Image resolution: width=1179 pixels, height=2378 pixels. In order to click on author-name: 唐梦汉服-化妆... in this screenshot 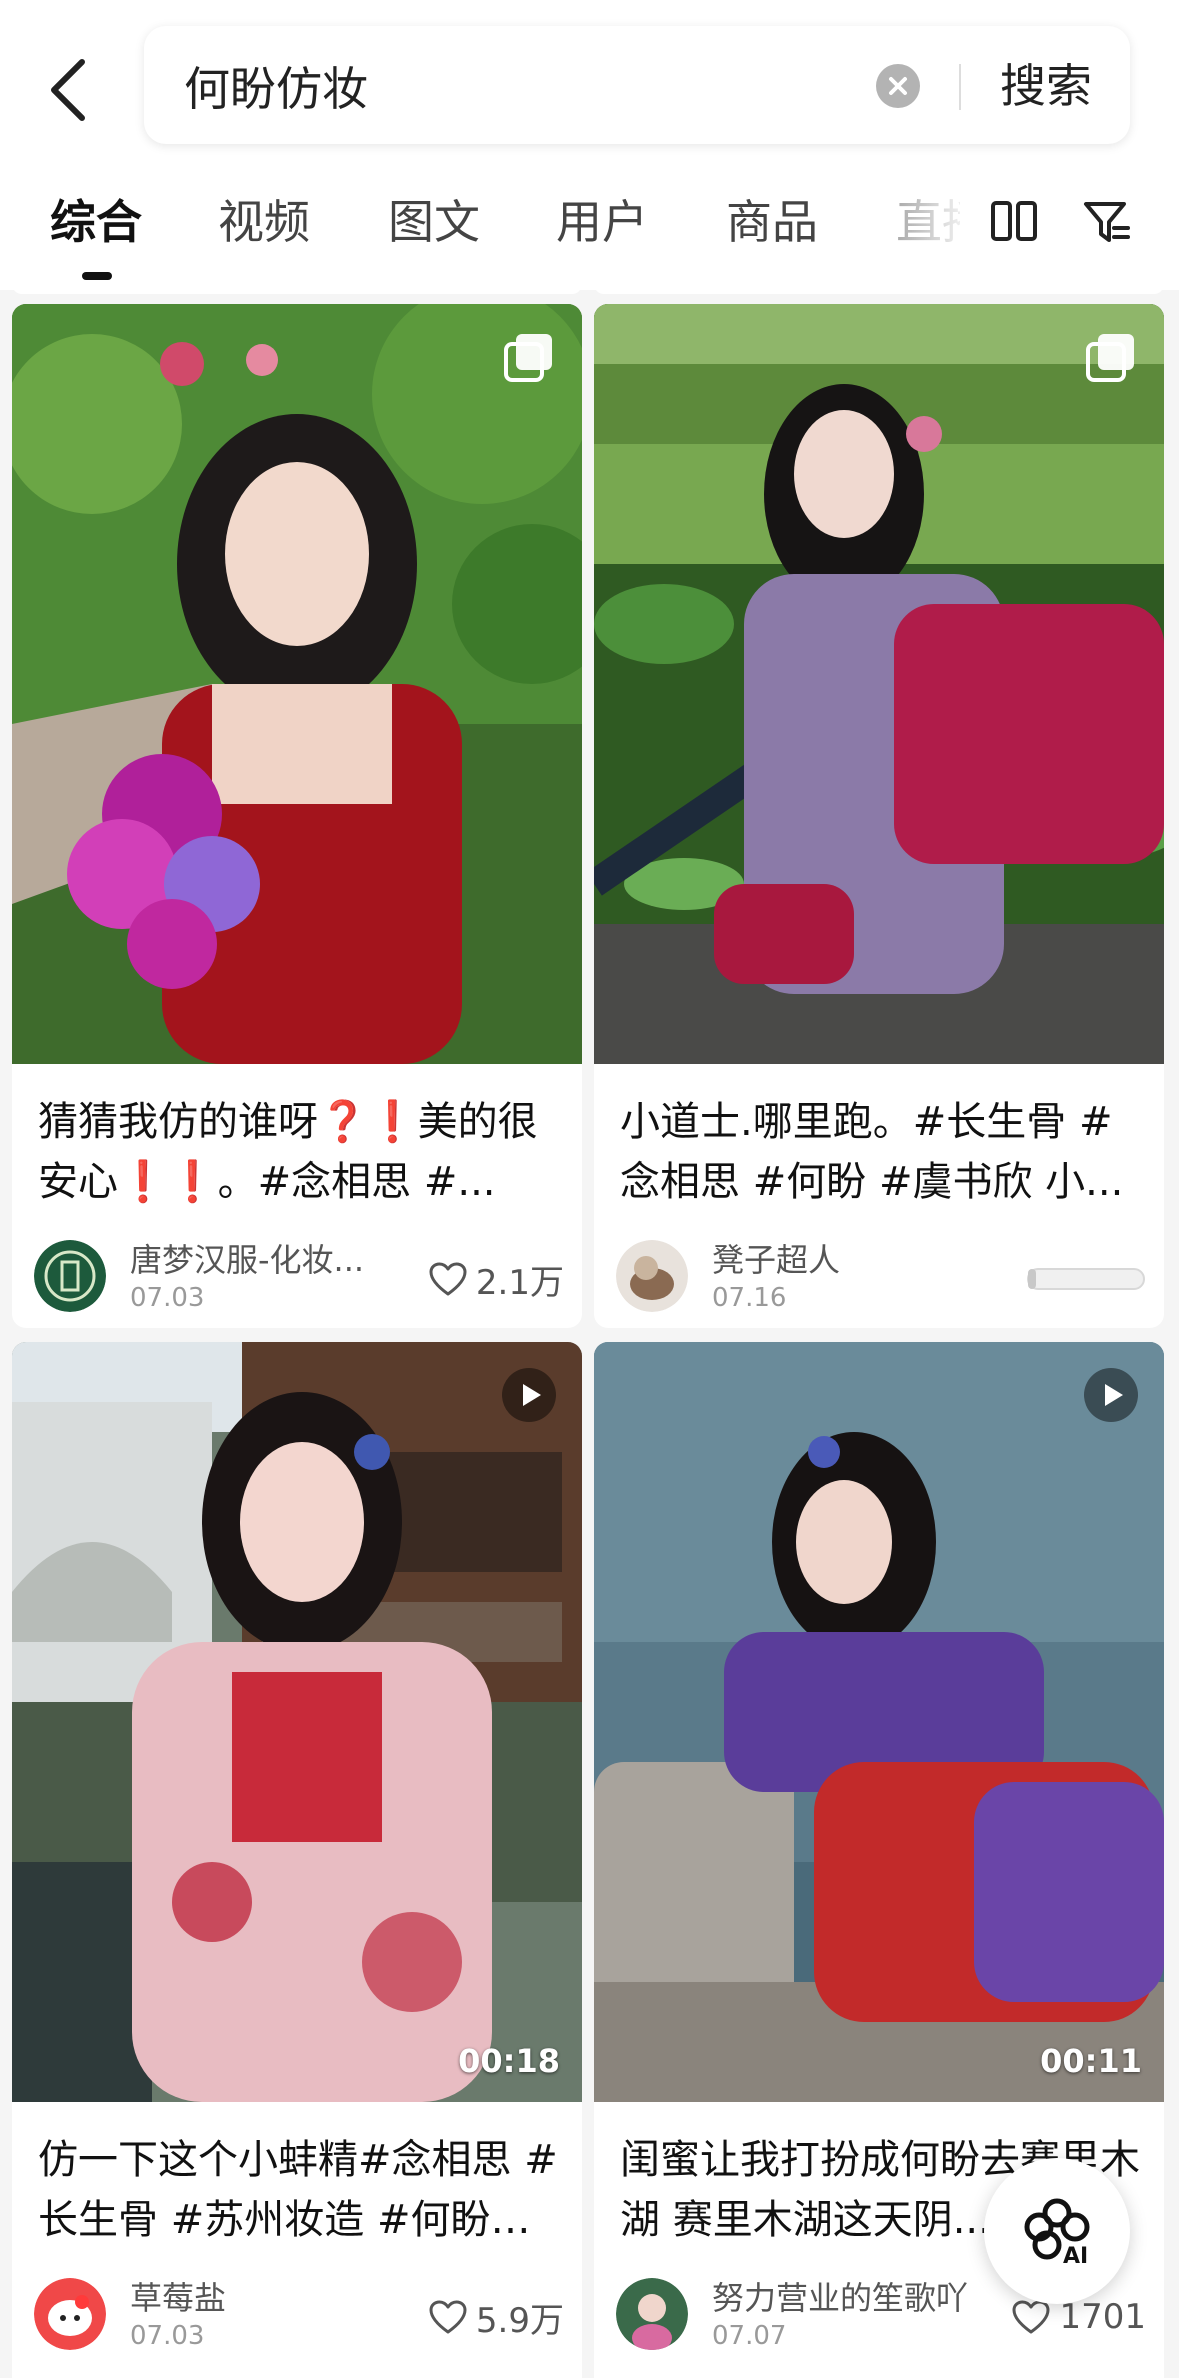, I will do `click(247, 1260)`.